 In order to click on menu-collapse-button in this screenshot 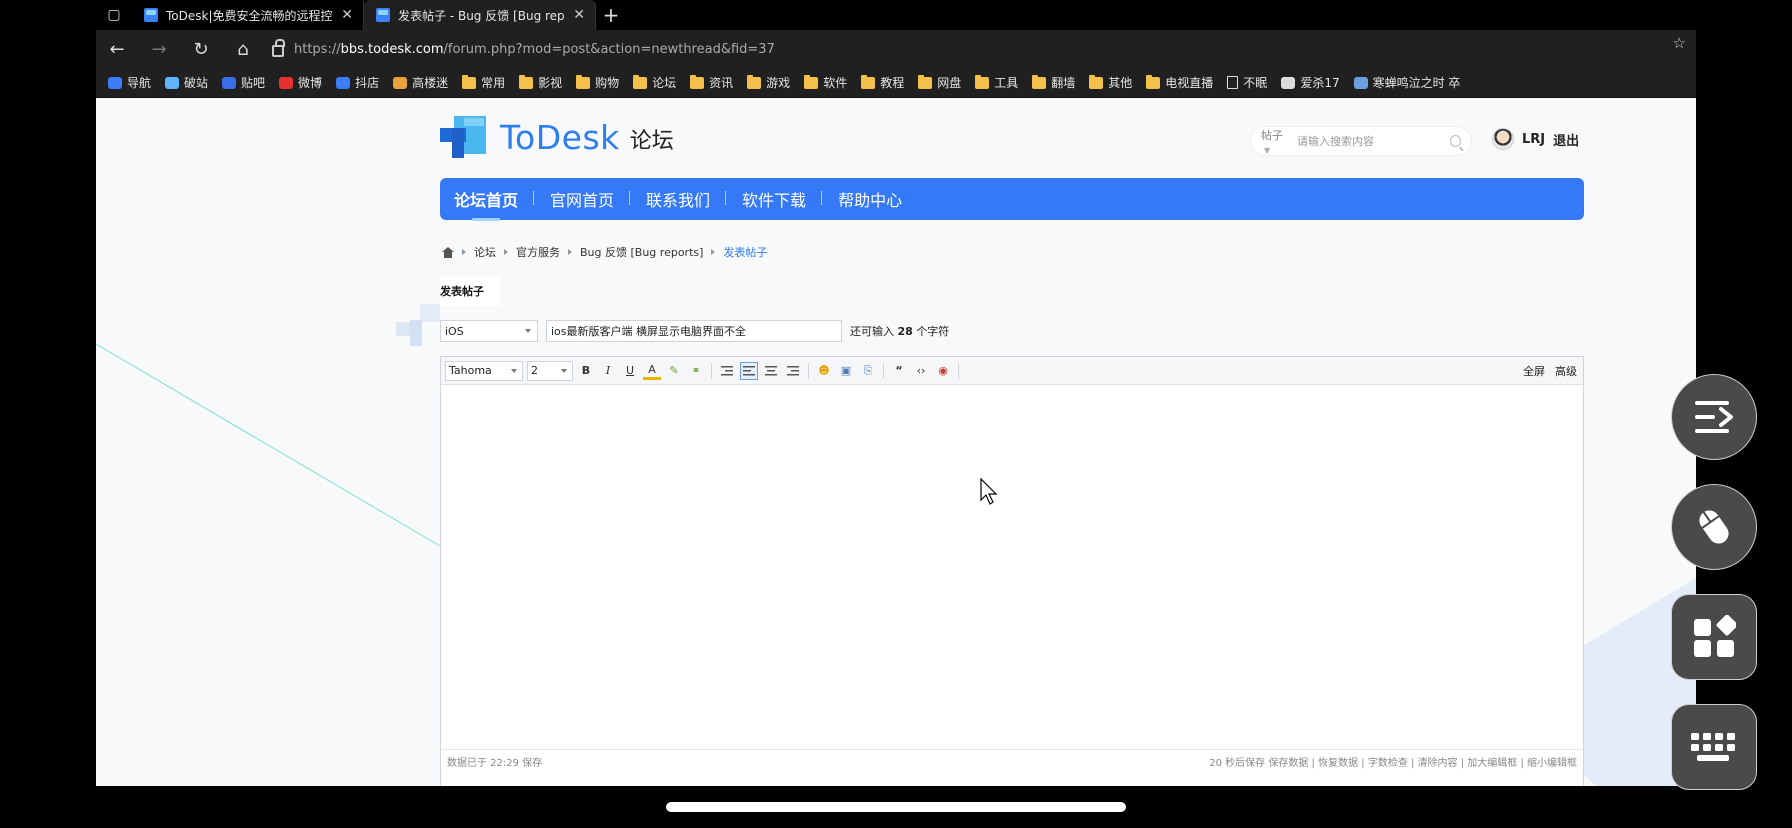, I will do `click(1714, 417)`.